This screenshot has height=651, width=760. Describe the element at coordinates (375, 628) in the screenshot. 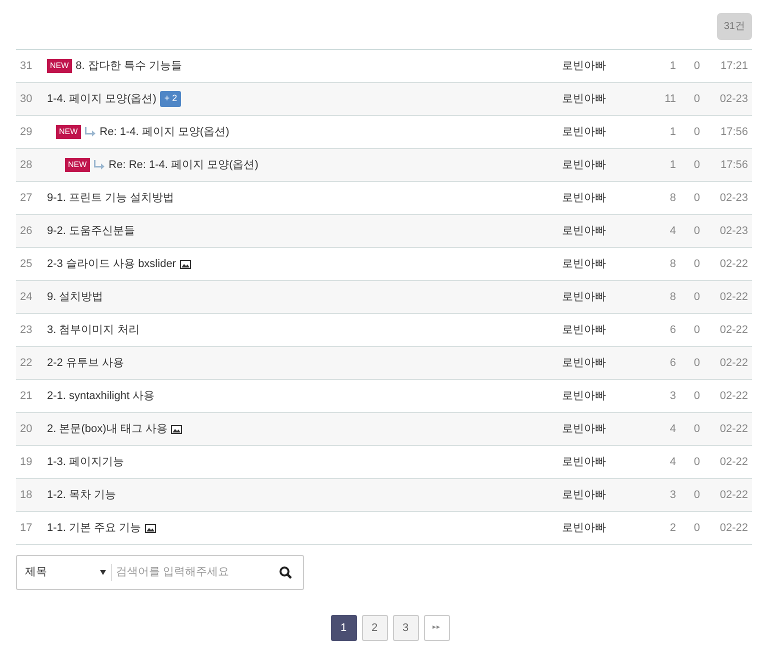

I see `page-button: 2` at that location.